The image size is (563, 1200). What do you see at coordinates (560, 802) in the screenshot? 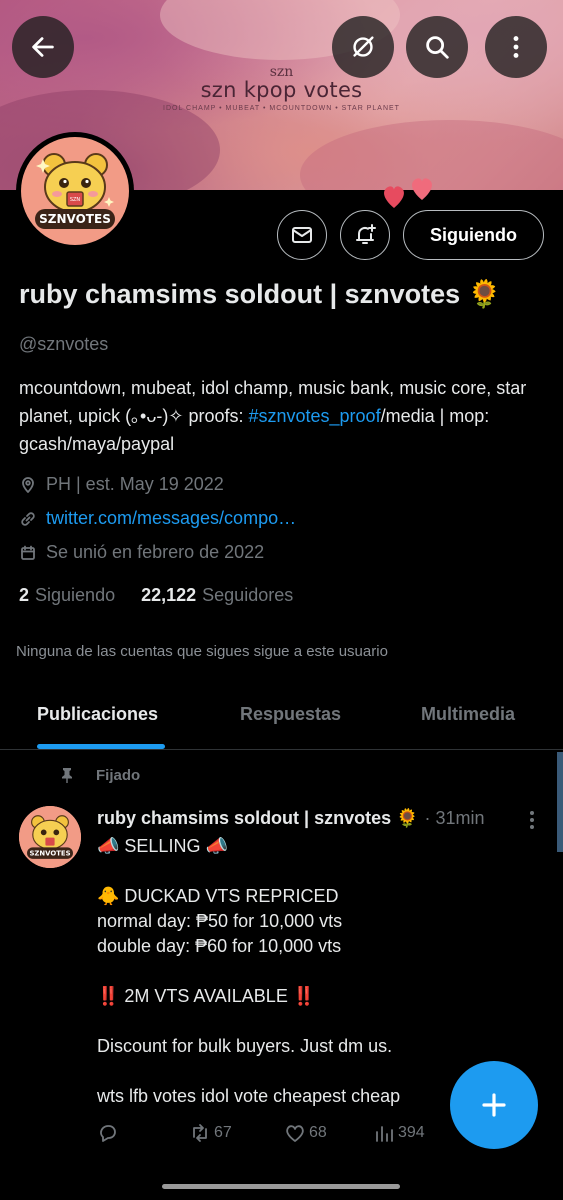
I see `scrollbar` at bounding box center [560, 802].